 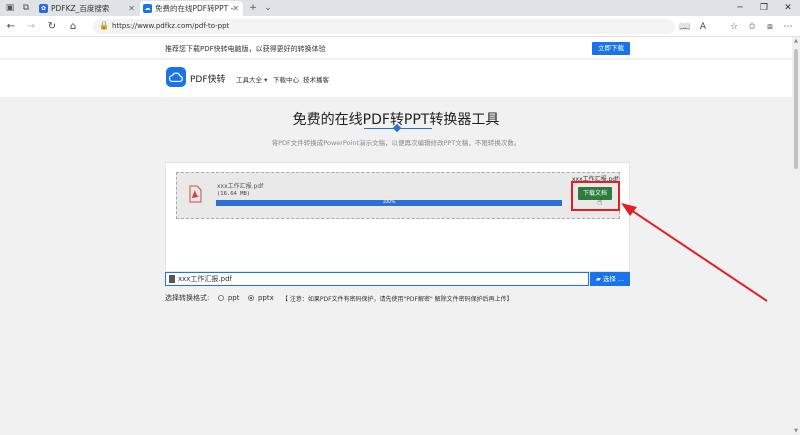 I want to click on page-scrollbar: ▲ ▼, so click(x=796, y=236).